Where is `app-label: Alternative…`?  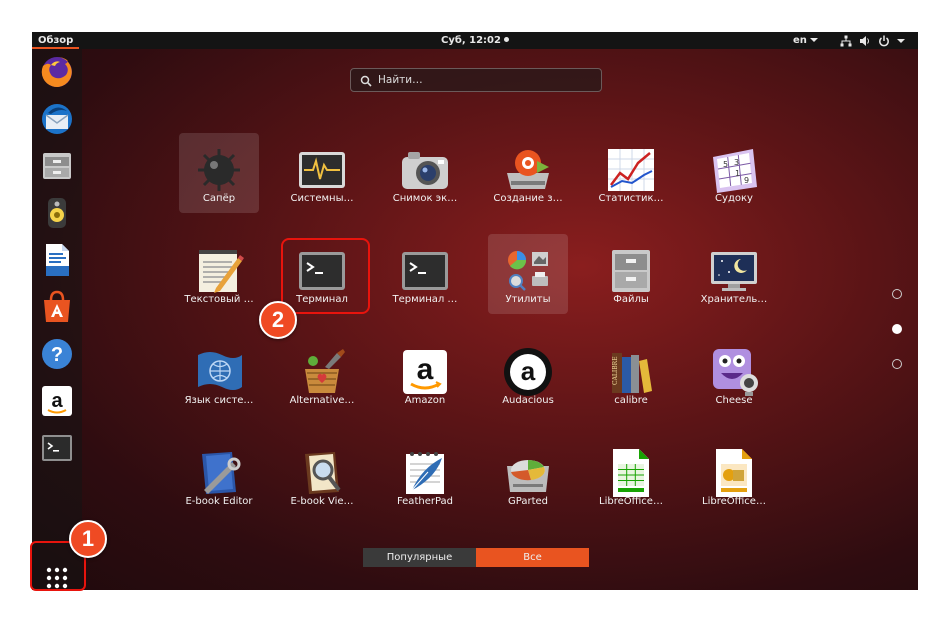 app-label: Alternative… is located at coordinates (322, 400).